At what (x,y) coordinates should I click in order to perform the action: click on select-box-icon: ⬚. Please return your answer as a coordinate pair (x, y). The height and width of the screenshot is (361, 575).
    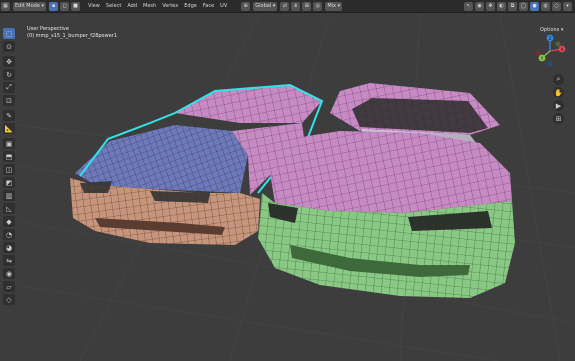
    Looking at the image, I should click on (9, 33).